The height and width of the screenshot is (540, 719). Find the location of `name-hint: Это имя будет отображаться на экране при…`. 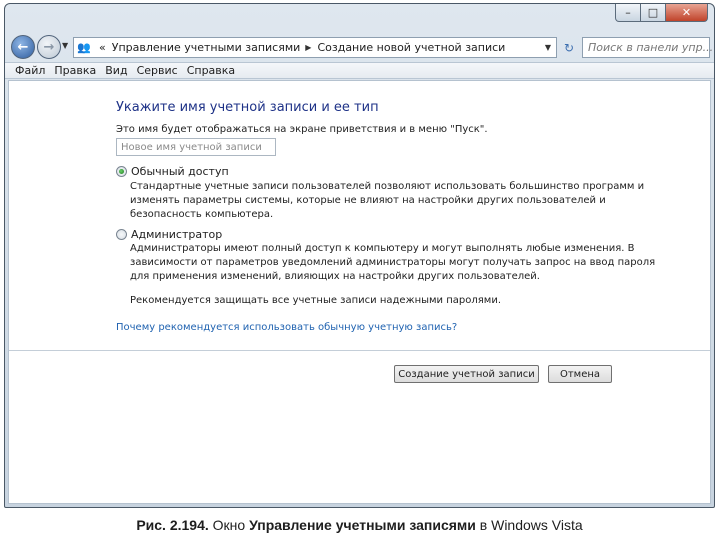

name-hint: Это имя будет отображаться на экране при… is located at coordinates (302, 129).